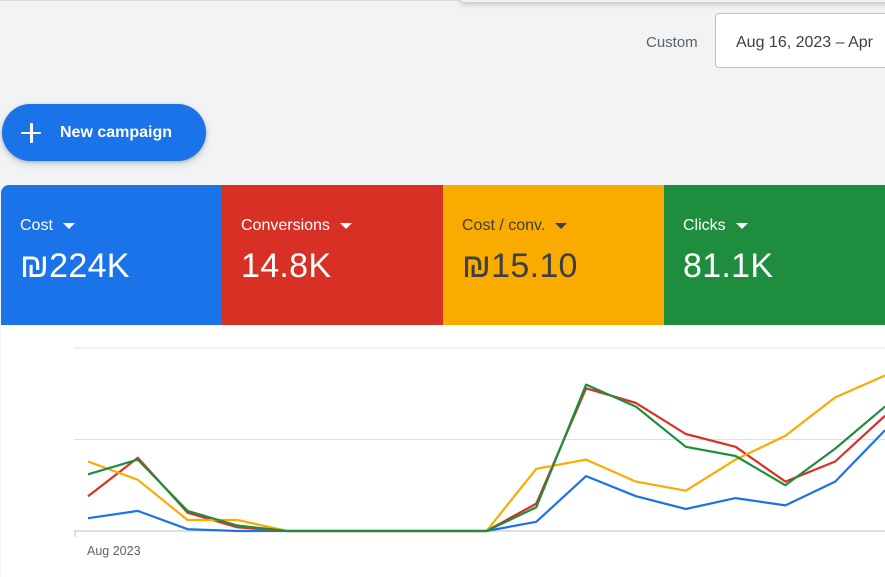  I want to click on scorecard-label: Cost, so click(36, 225).